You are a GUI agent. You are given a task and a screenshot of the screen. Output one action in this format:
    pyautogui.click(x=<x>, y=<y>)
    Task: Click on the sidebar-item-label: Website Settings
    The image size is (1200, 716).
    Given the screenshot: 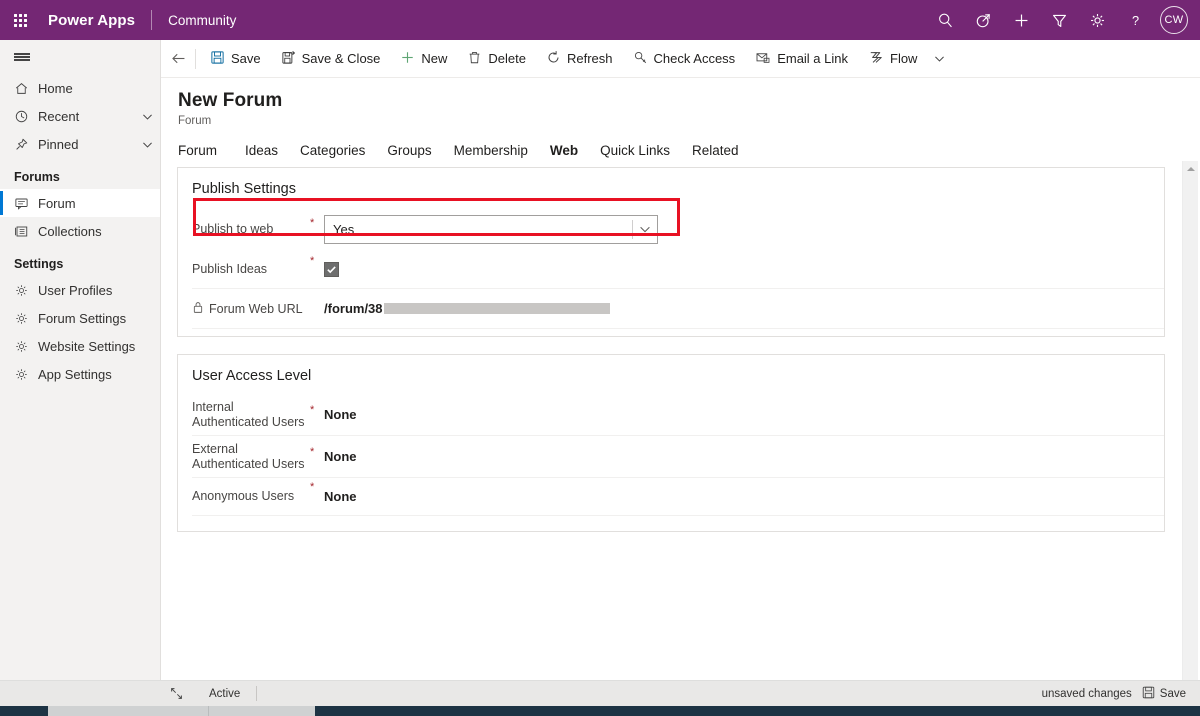 What is the action you would take?
    pyautogui.click(x=87, y=346)
    